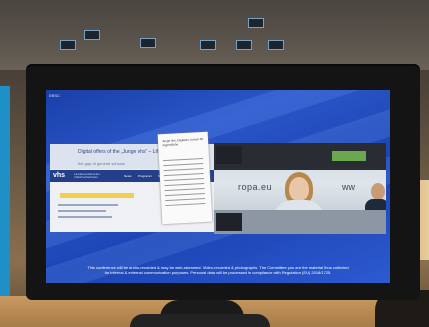 Image resolution: width=429 pixels, height=327 pixels. I want to click on website-nav-item: News, so click(128, 176).